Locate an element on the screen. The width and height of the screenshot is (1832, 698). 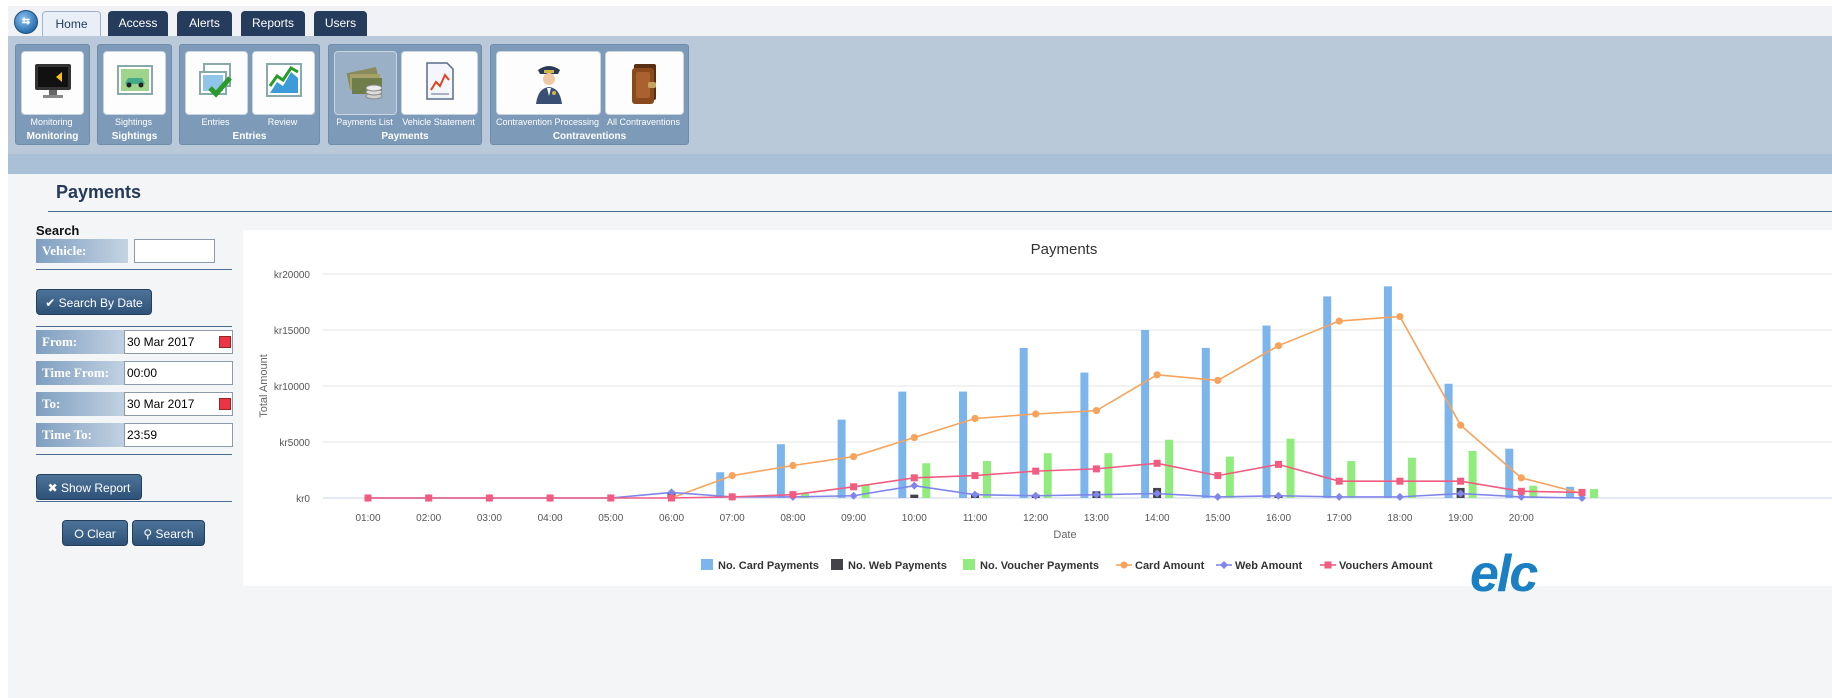
show-report-button: ✖ Show Report is located at coordinates (89, 487).